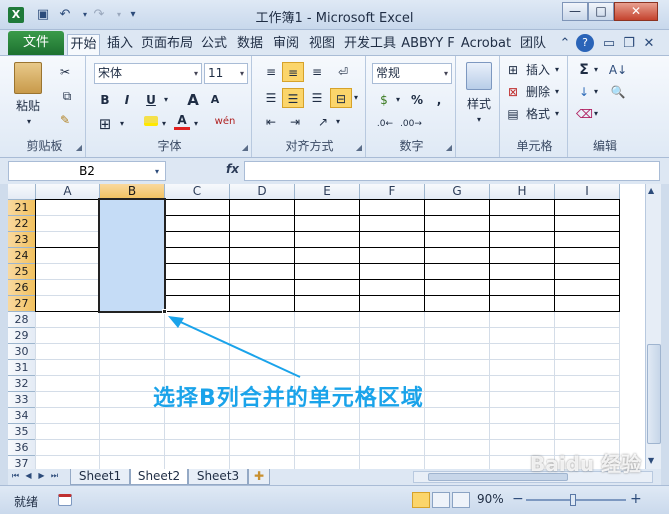 Image resolution: width=669 pixels, height=514 pixels. I want to click on watermark-logo: Baidu 经验, so click(586, 464).